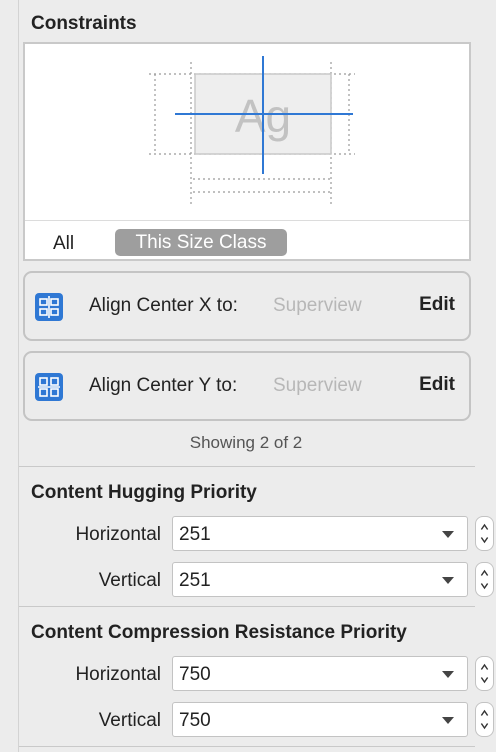  Describe the element at coordinates (195, 534) in the screenshot. I see `hugging-horizontal-value: 251` at that location.